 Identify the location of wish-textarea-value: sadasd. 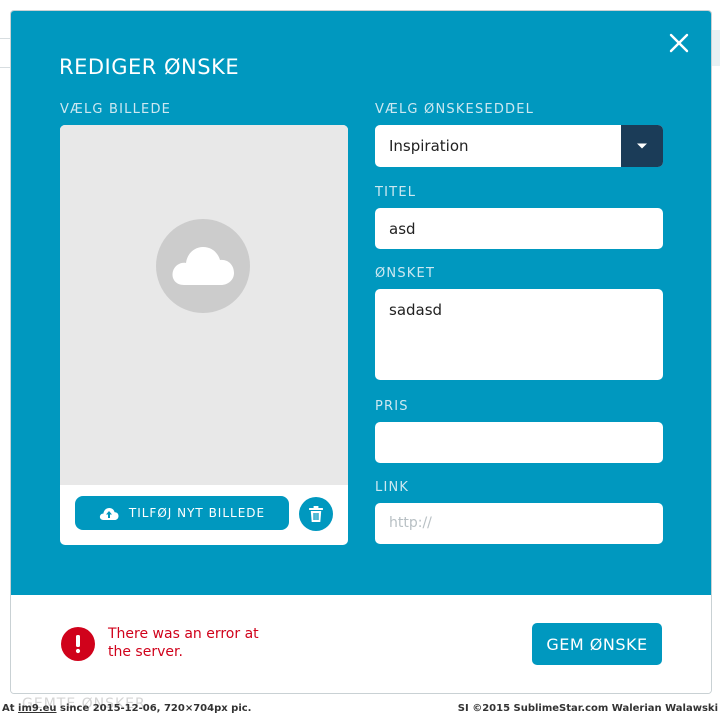
(416, 310).